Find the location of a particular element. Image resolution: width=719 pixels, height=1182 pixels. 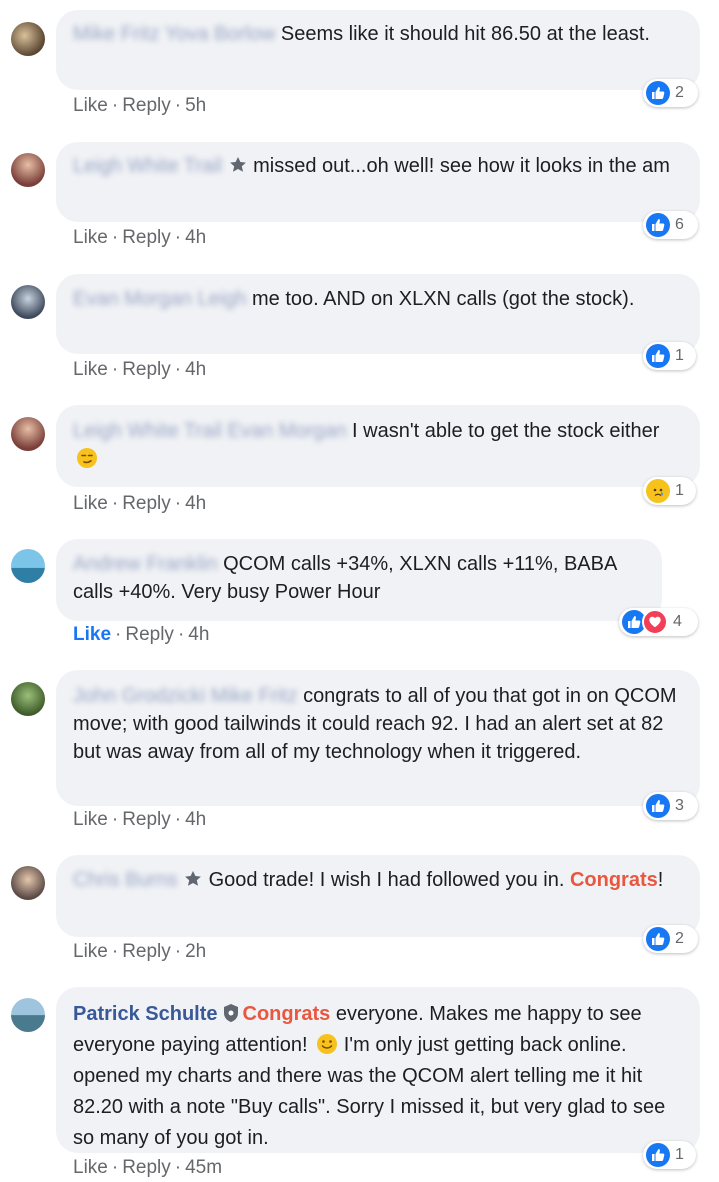

reaction-summary: 3 is located at coordinates (670, 806).